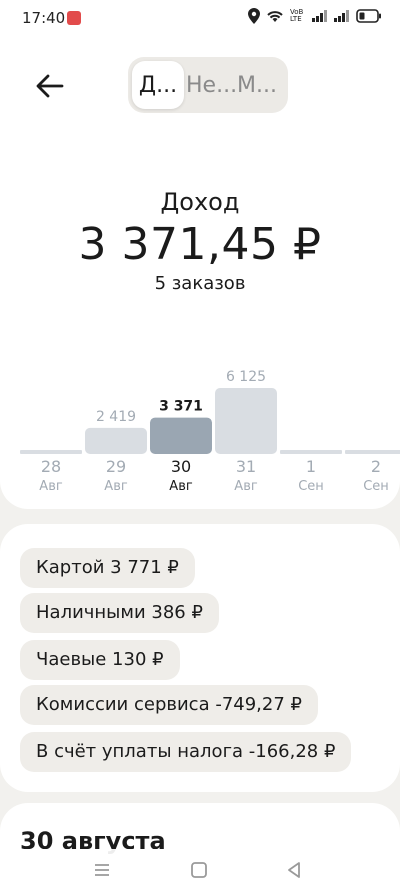 The image size is (400, 895). Describe the element at coordinates (254, 16) in the screenshot. I see `location-icon` at that location.